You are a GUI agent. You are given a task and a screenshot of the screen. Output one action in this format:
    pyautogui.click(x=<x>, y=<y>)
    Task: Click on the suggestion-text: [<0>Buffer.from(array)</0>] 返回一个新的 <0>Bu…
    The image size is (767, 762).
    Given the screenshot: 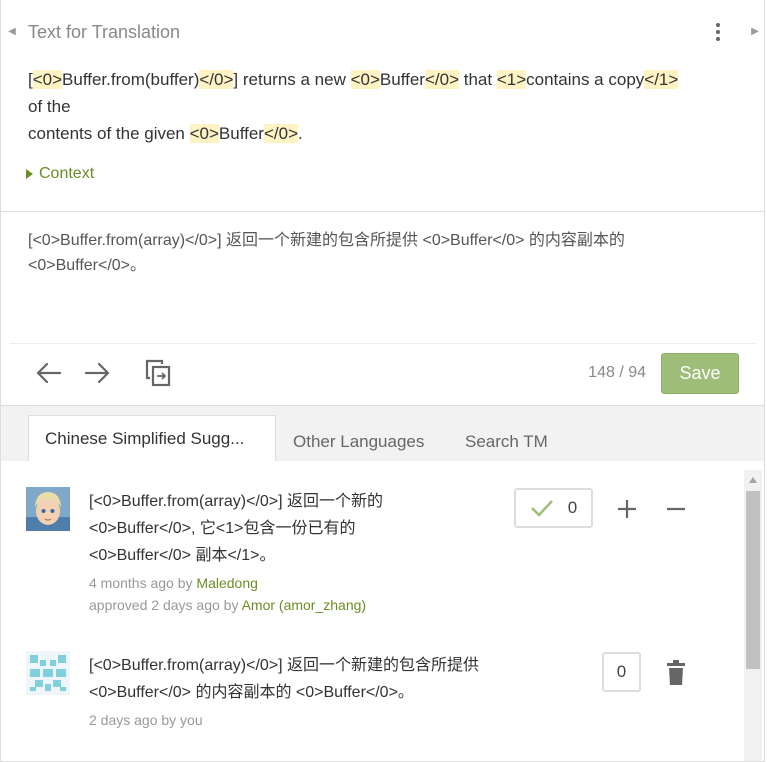 What is the action you would take?
    pyautogui.click(x=236, y=528)
    